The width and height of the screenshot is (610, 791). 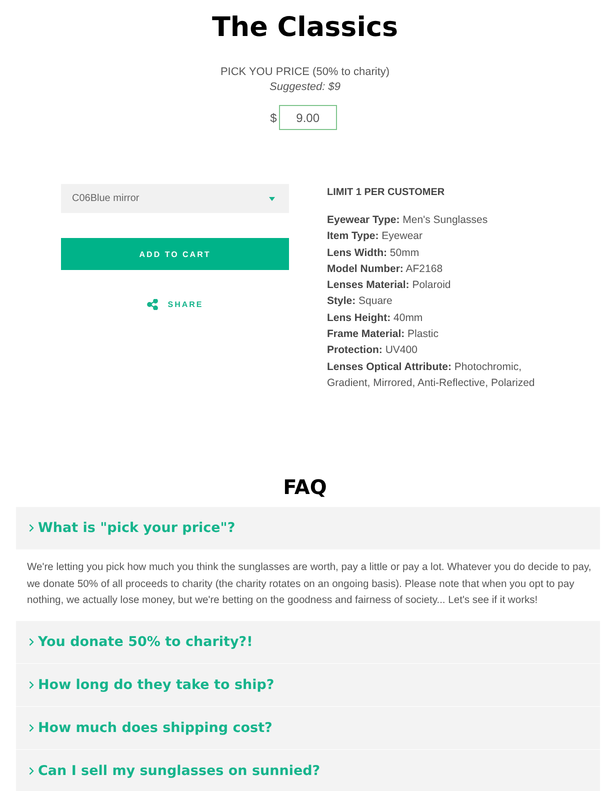 I want to click on faq-question: How much does shipping cost?, so click(x=308, y=728).